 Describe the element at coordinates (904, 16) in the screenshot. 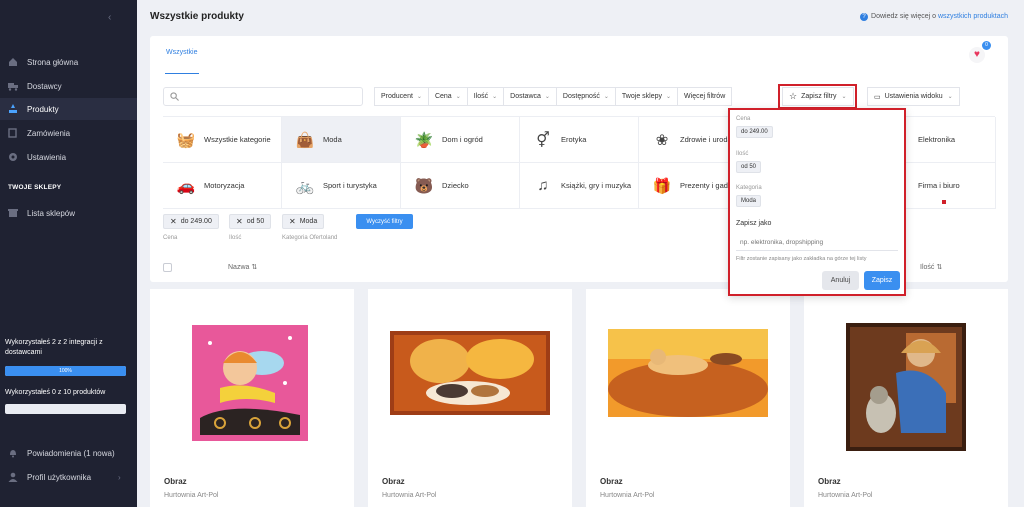

I see `learn-more-prefix: Dowiedz się więcej o` at that location.